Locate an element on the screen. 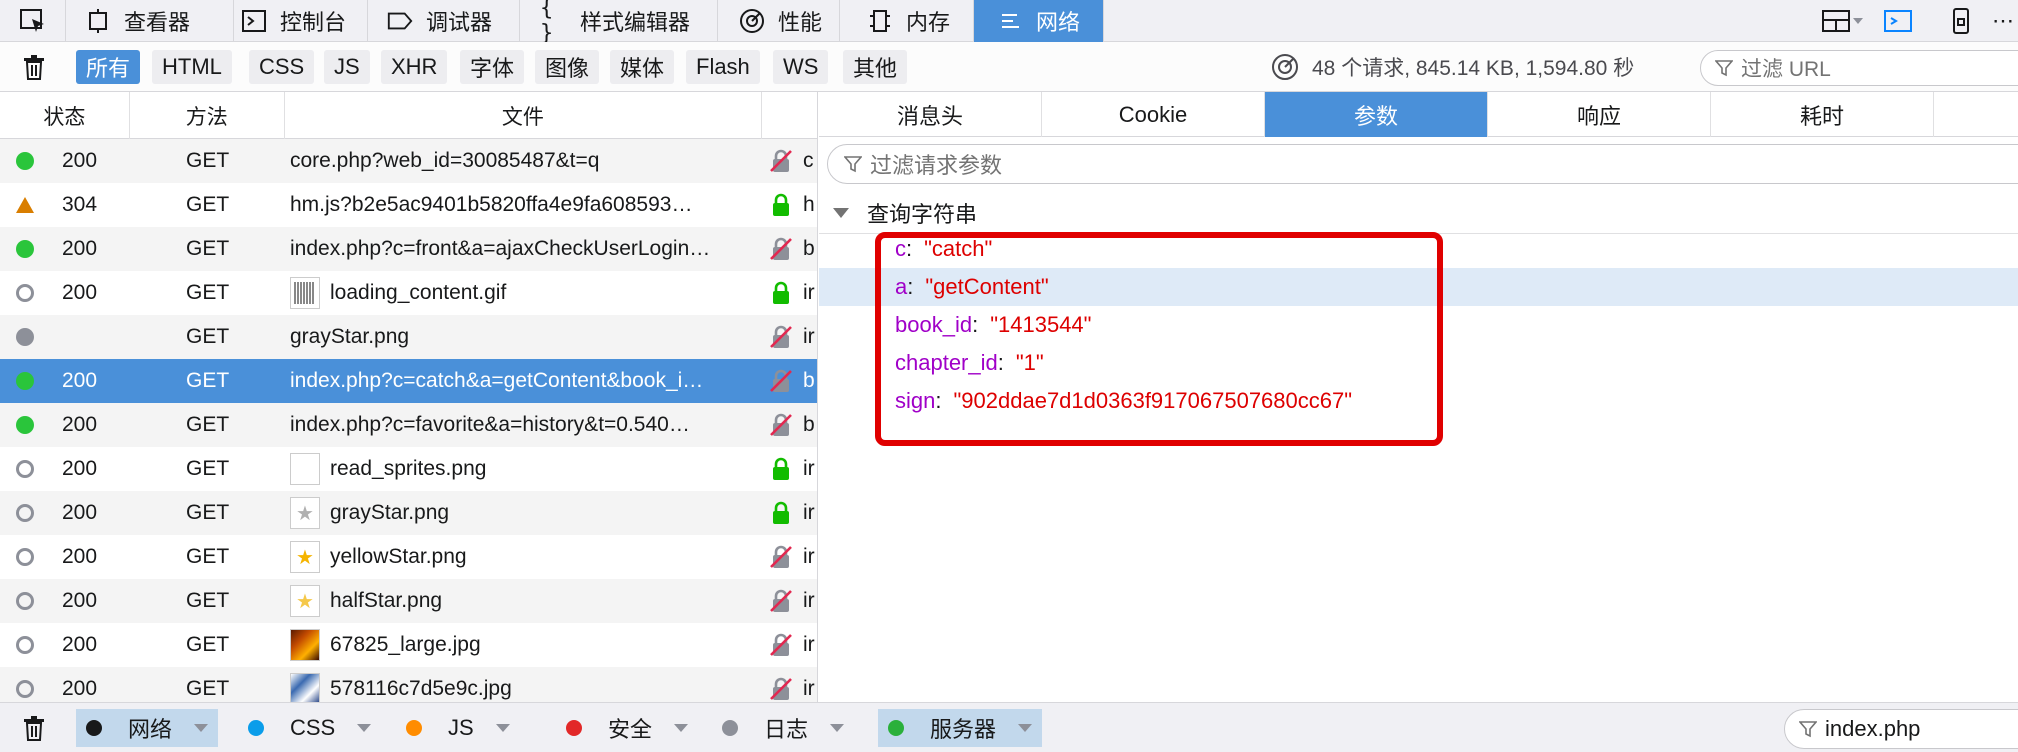 The image size is (2018, 752). request-row: 200 GET core.php?web_id=30085487&t=q c is located at coordinates (408, 161).